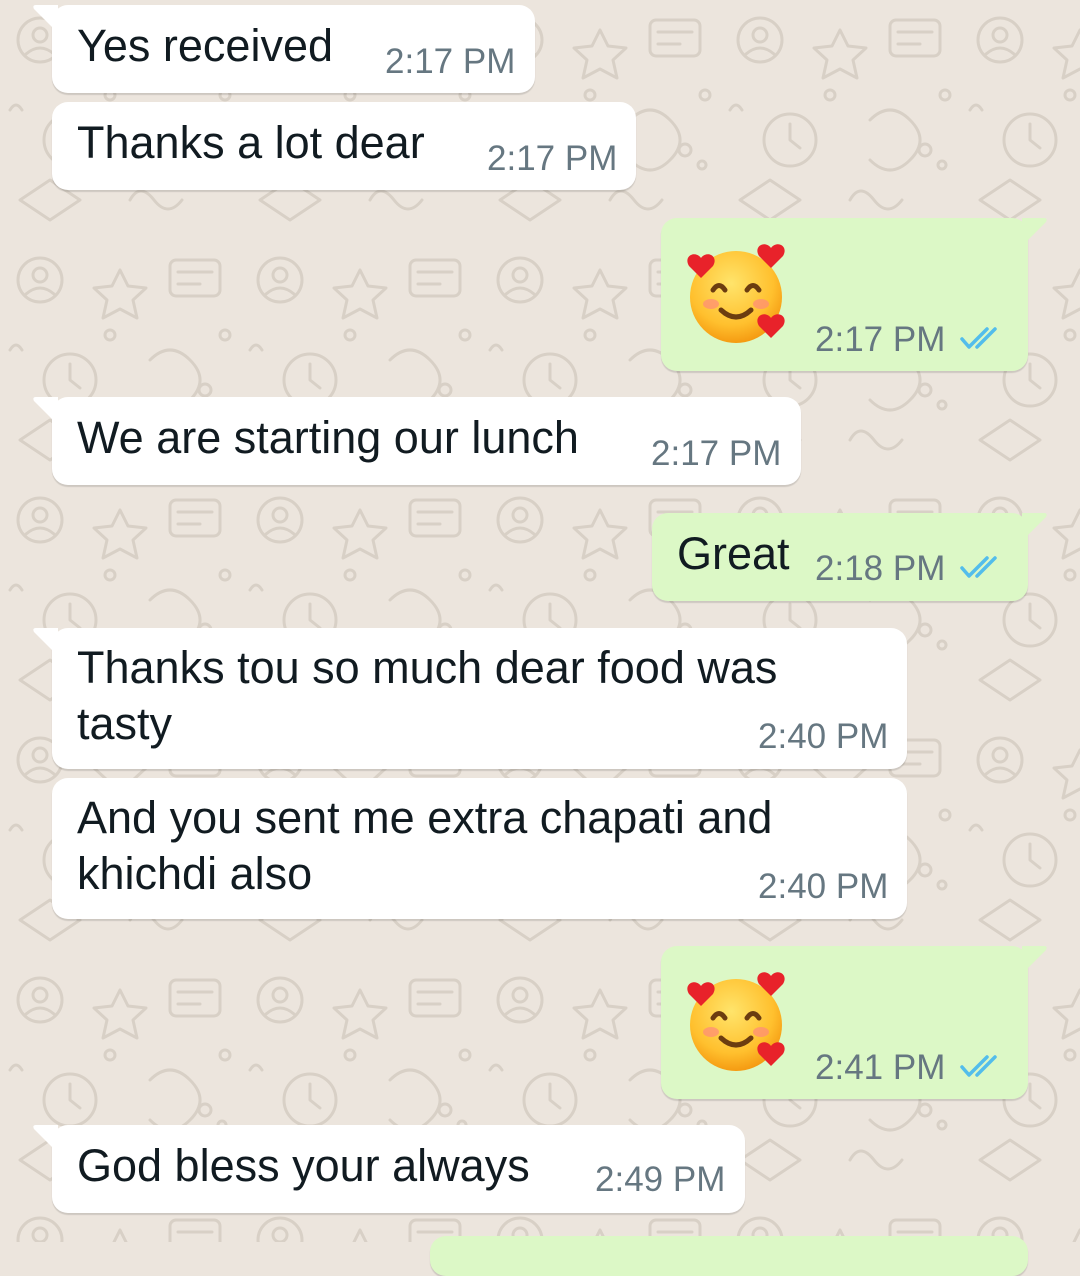  Describe the element at coordinates (729, 1256) in the screenshot. I see `outgoing-message-partial` at that location.